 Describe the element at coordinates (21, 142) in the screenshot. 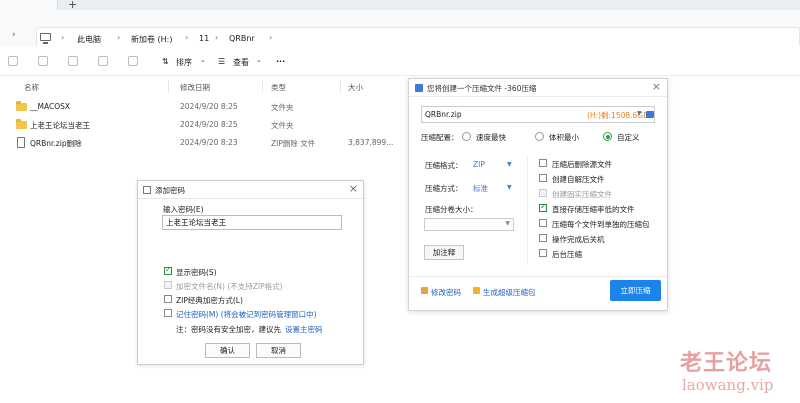

I see `file-icon` at that location.